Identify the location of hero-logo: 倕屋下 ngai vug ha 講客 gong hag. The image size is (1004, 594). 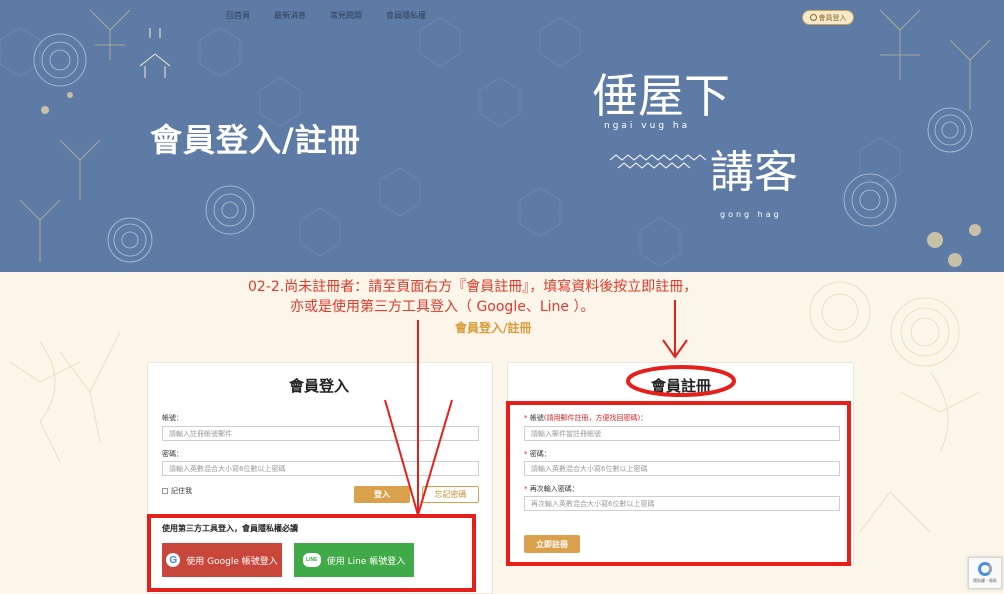
(695, 144).